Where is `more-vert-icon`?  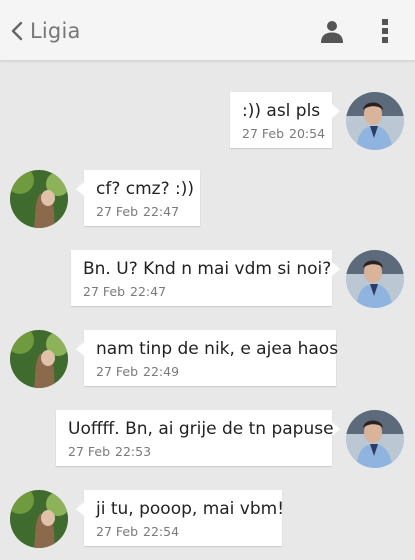 more-vert-icon is located at coordinates (385, 31).